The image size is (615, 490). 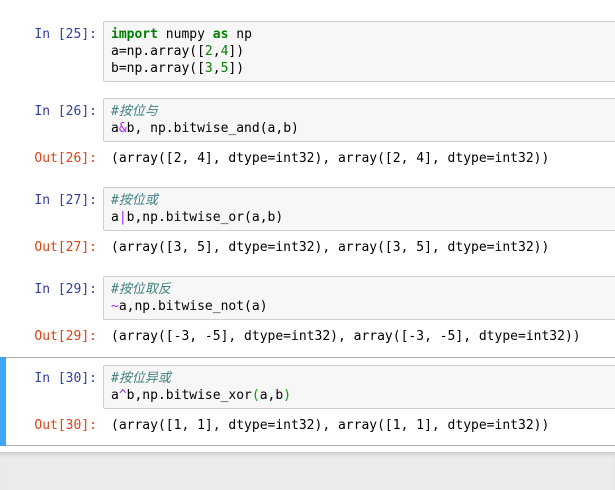 What do you see at coordinates (212, 128) in the screenshot?
I see `code-token: b, np.bitwise_and(a,b)` at bounding box center [212, 128].